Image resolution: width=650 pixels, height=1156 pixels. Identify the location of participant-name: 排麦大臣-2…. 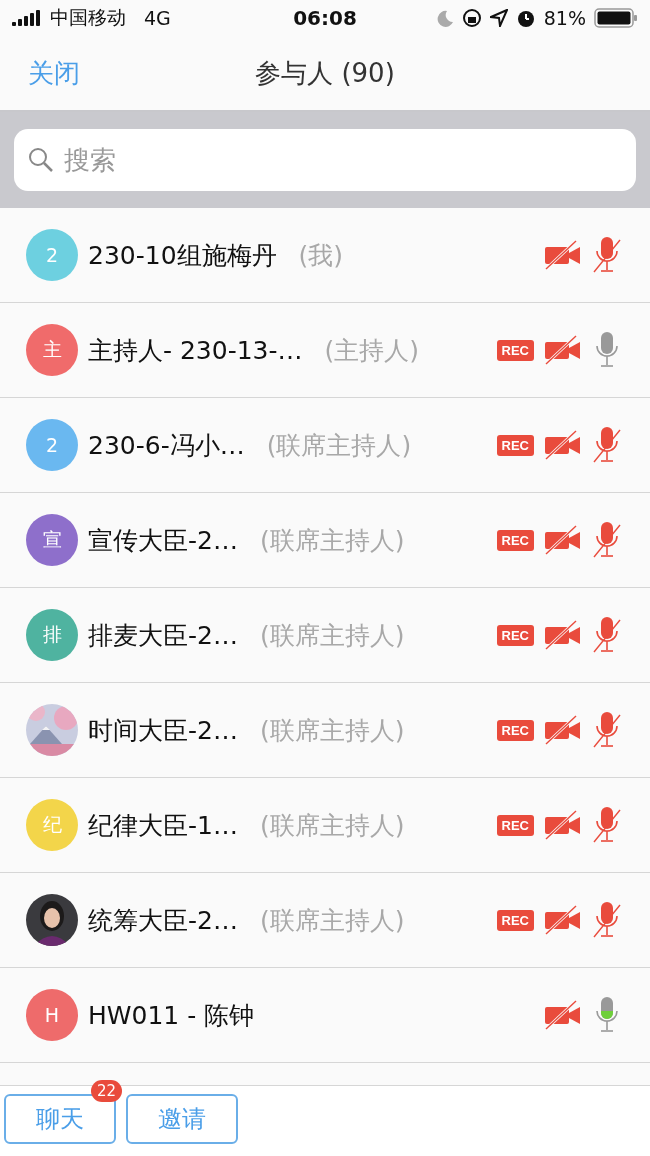
(163, 635).